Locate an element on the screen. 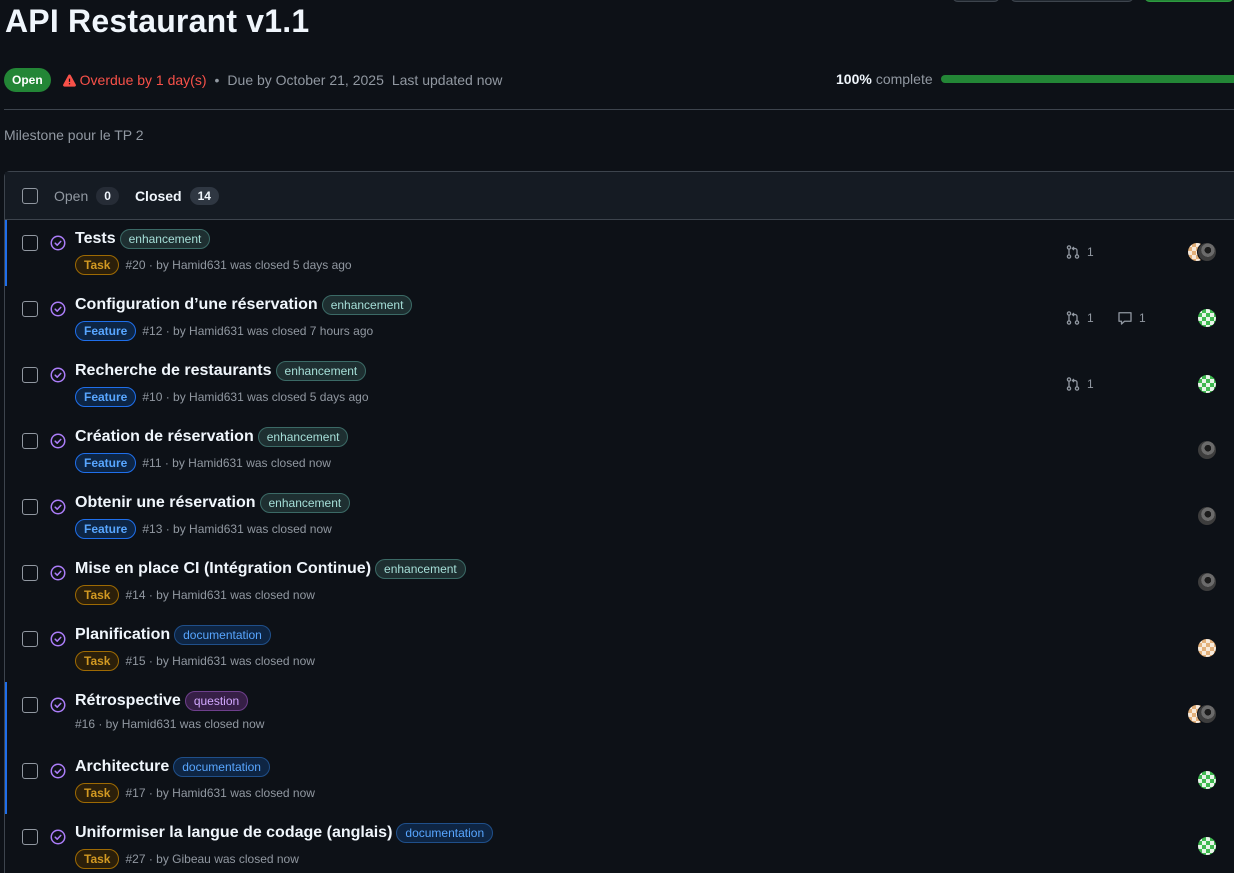 This screenshot has height=873, width=1234. issue-title-link: Recherche de restaurants is located at coordinates (173, 371).